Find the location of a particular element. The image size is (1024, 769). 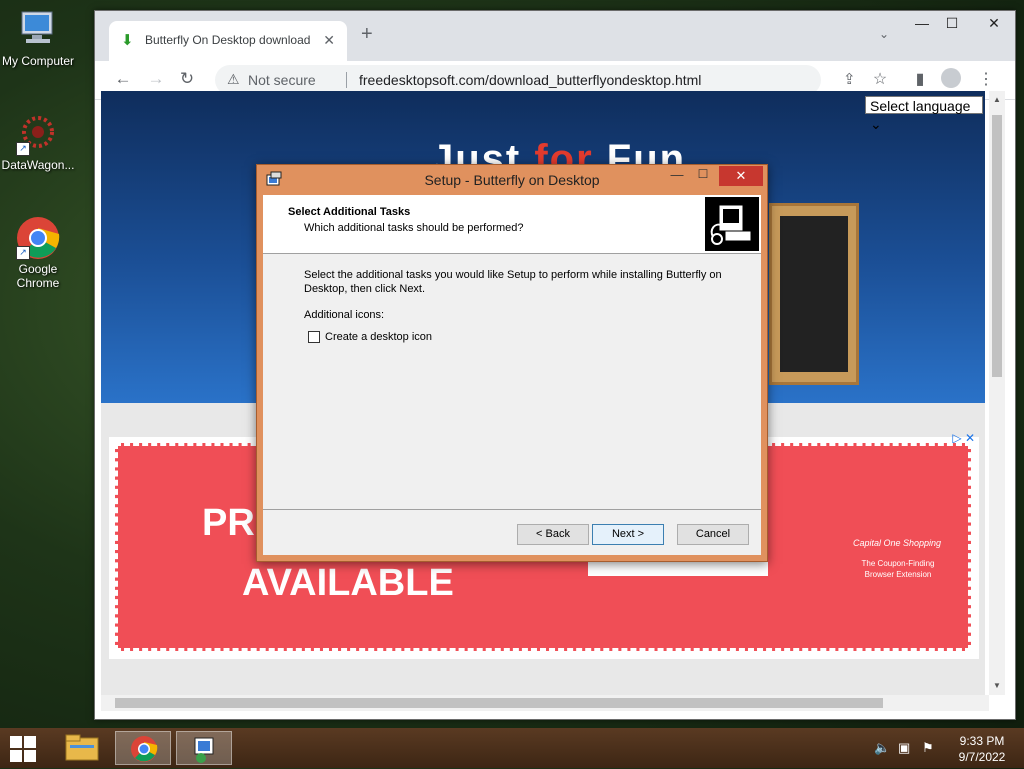

horizontal-scrollbar is located at coordinates (545, 703).